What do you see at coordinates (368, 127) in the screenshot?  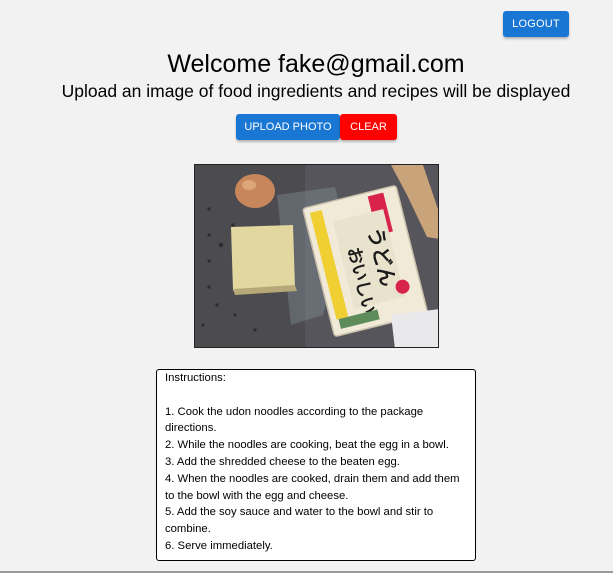 I see `clear-button: CLEAR` at bounding box center [368, 127].